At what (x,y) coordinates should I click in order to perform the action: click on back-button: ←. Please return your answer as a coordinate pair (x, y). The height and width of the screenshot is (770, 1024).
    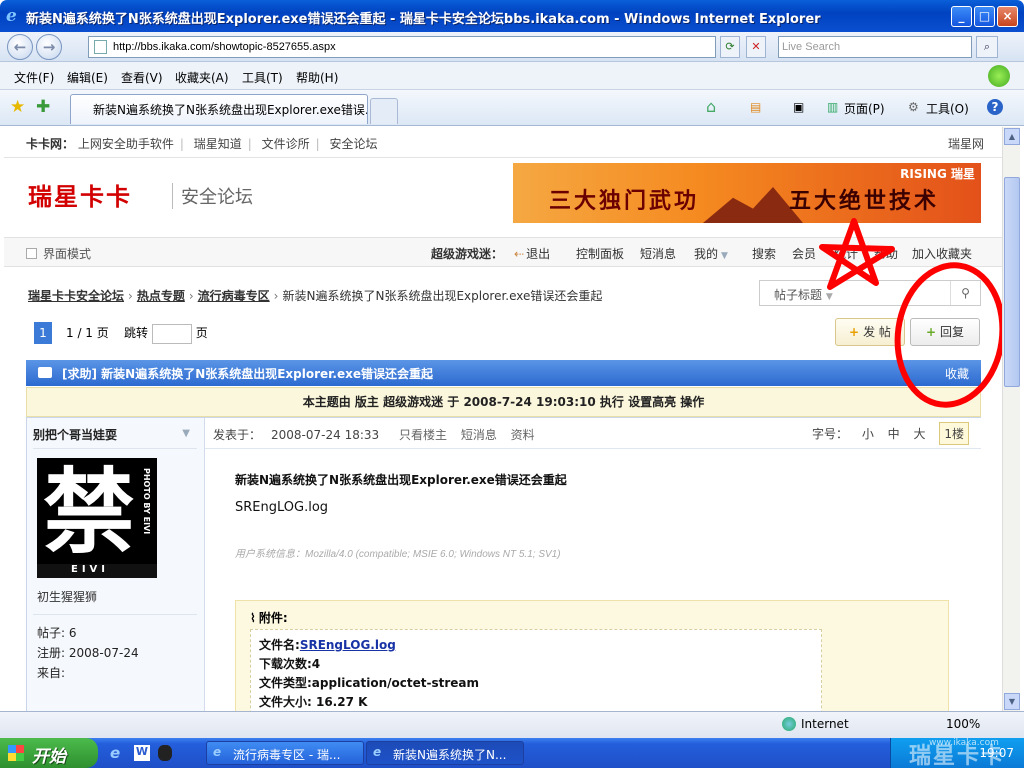
    Looking at the image, I should click on (20, 47).